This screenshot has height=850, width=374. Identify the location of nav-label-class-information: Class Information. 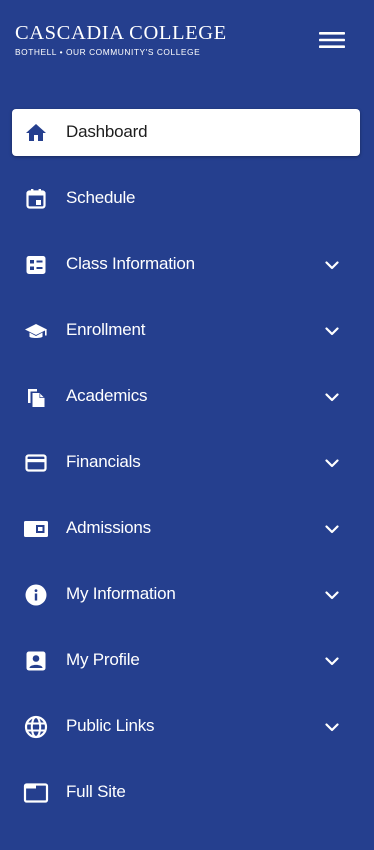
(130, 263).